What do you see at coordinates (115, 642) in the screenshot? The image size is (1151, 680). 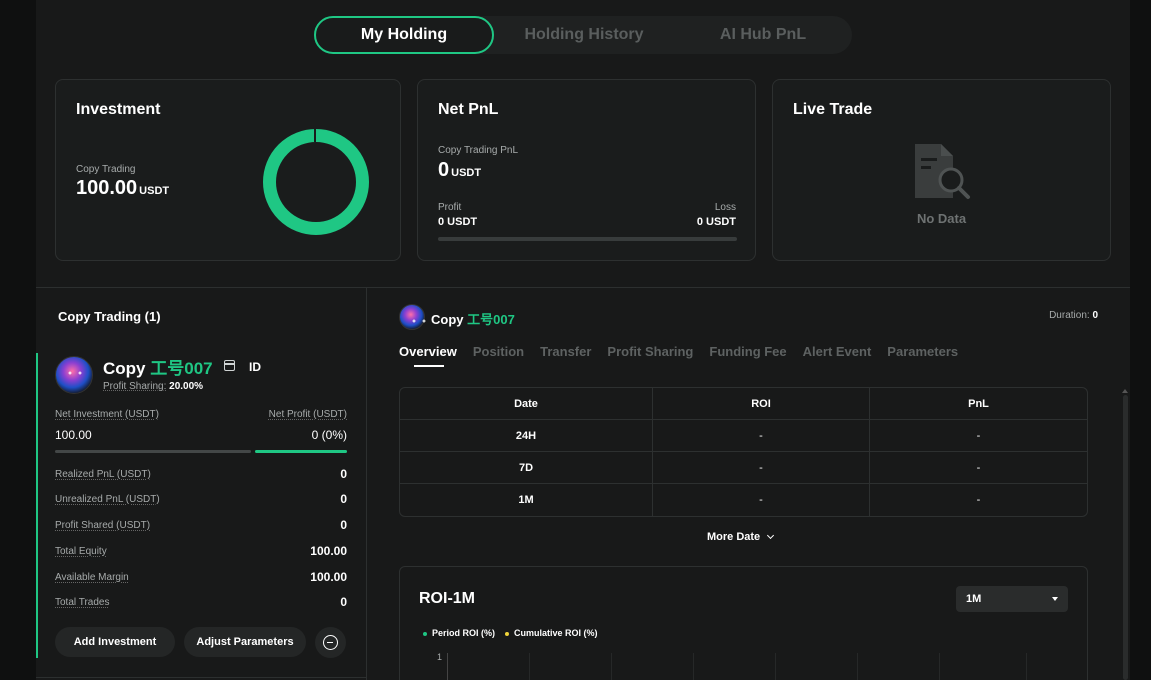 I see `add-investment-button: Add Investment` at bounding box center [115, 642].